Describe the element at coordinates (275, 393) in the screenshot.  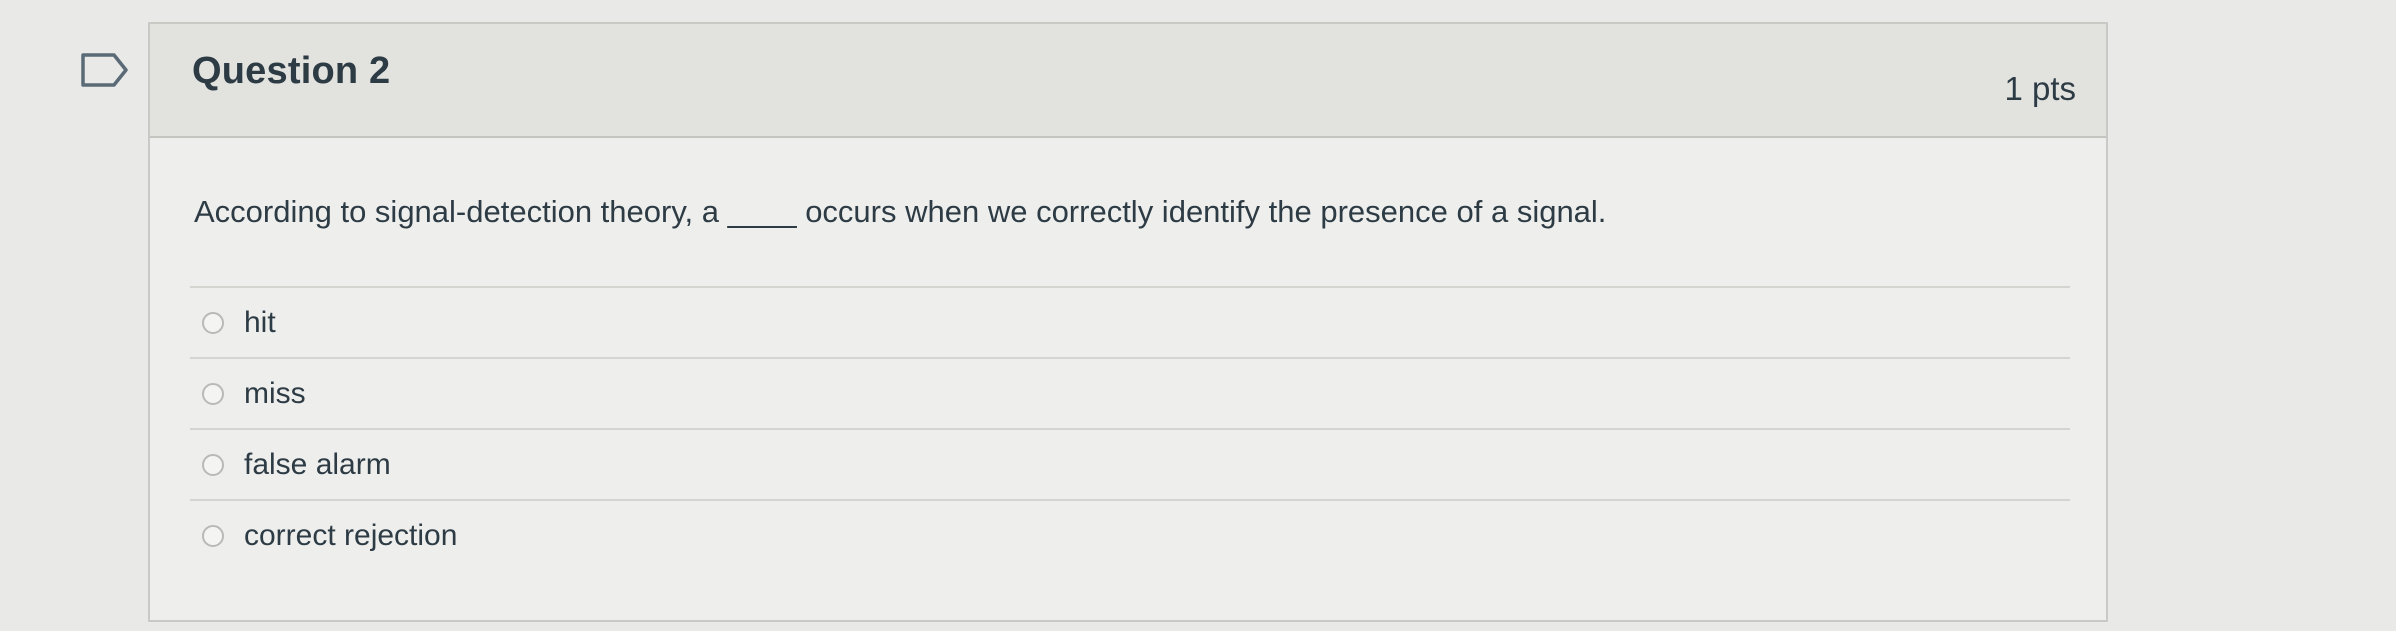
I see `answer-label: miss` at that location.